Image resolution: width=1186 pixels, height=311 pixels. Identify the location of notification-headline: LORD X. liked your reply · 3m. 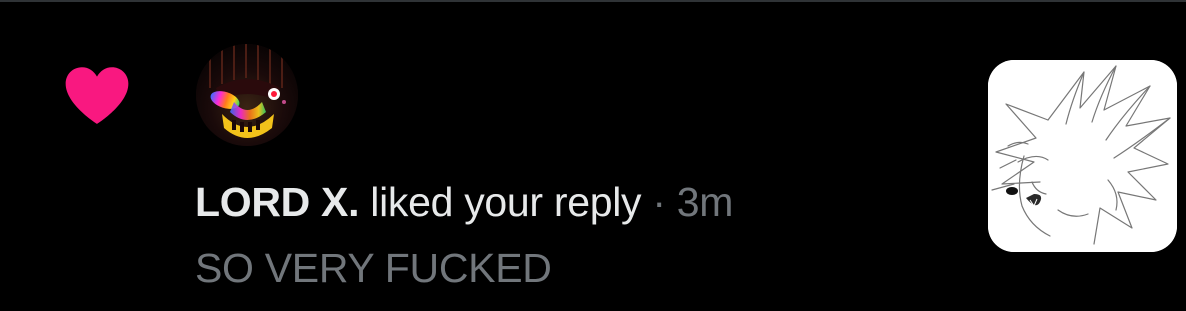
(464, 202).